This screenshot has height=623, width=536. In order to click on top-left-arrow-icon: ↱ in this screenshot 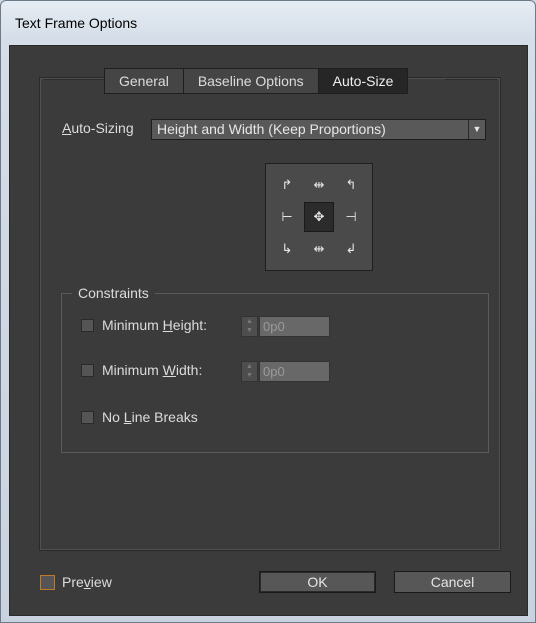, I will do `click(287, 185)`.